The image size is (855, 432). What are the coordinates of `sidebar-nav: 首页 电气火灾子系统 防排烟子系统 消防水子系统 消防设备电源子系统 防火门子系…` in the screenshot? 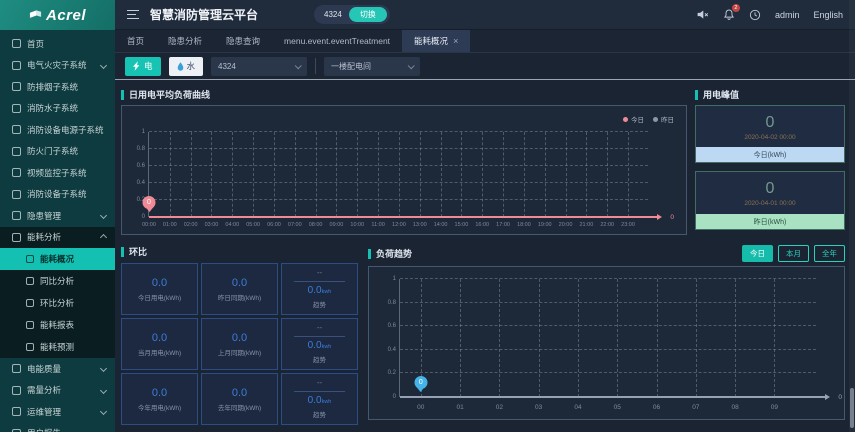 It's located at (57, 231).